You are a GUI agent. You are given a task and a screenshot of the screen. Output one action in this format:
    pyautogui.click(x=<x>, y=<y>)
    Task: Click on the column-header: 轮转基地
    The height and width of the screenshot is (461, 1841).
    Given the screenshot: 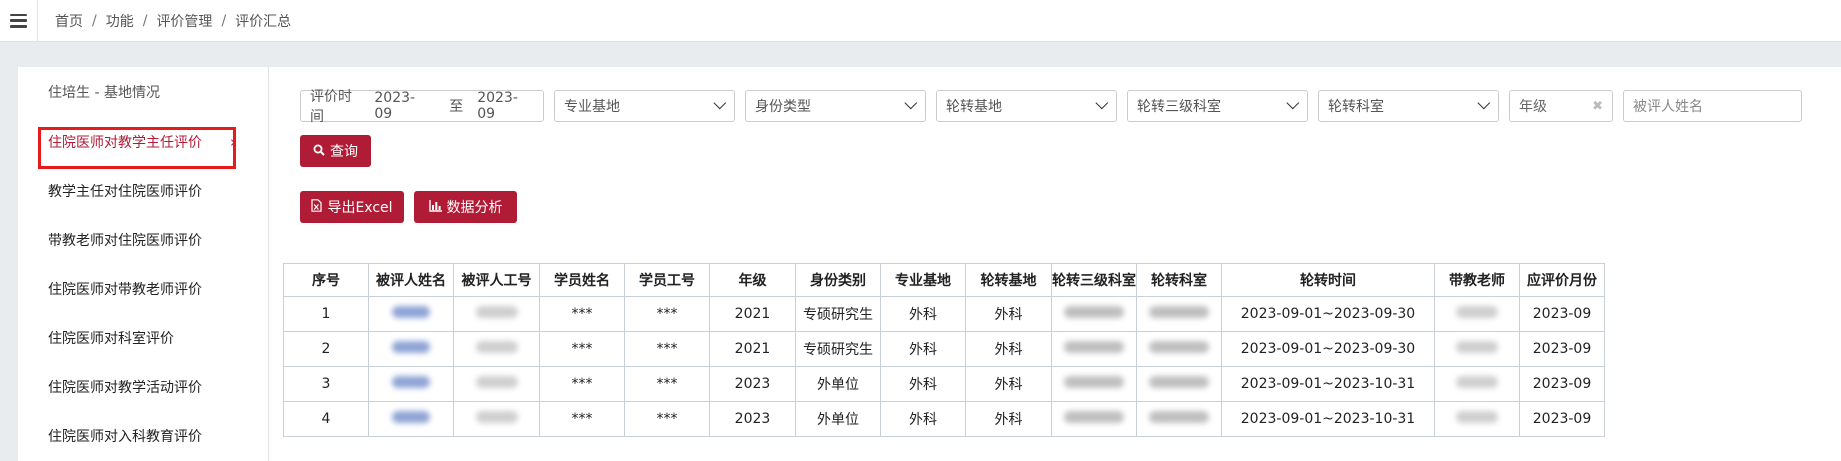 What is the action you would take?
    pyautogui.click(x=1008, y=280)
    